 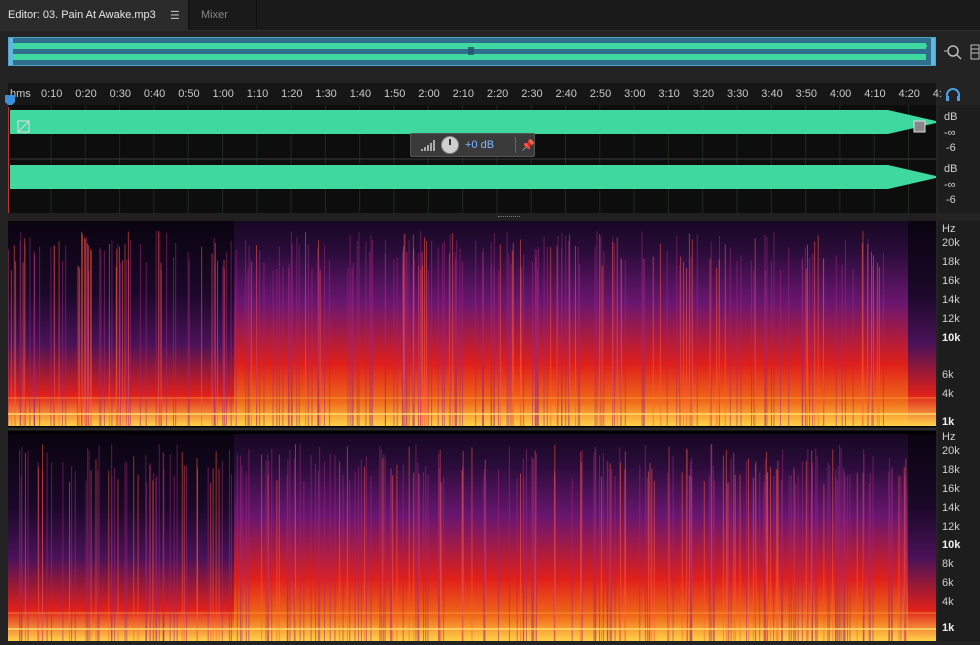 What do you see at coordinates (738, 94) in the screenshot?
I see `ruler-tick-label: 3:30` at bounding box center [738, 94].